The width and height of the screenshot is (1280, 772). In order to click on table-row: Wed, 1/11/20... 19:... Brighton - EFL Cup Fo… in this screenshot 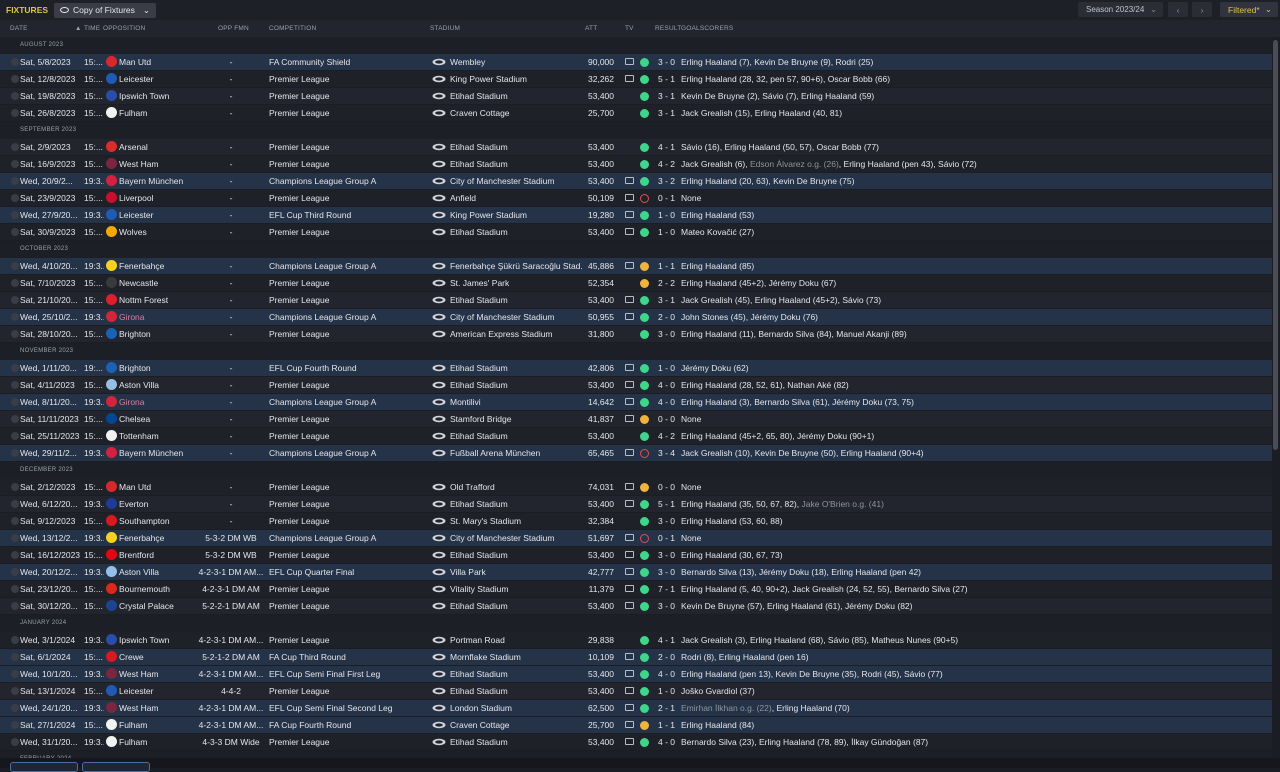, I will do `click(636, 368)`.